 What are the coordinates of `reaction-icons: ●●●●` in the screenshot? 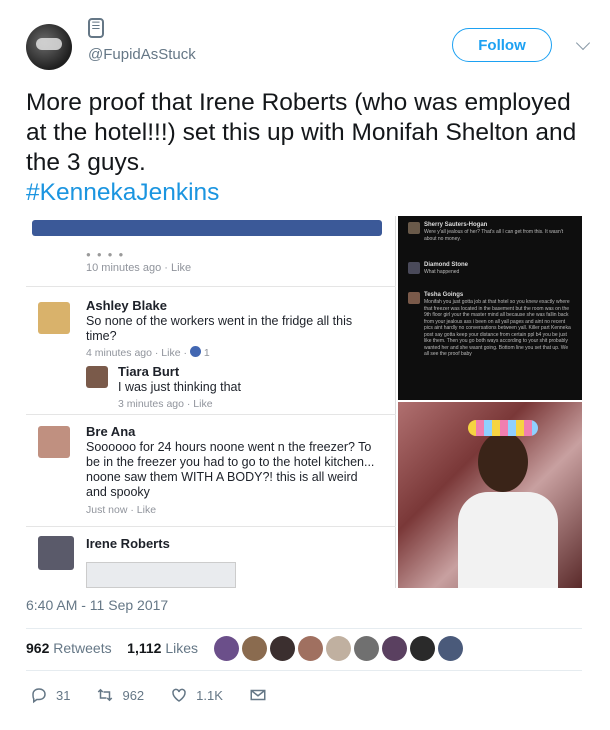 It's located at (108, 254).